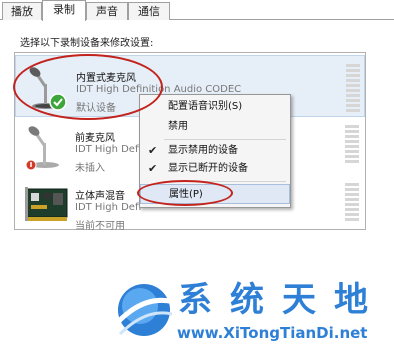  What do you see at coordinates (22, 11) in the screenshot?
I see `tab-playback: 播放` at bounding box center [22, 11].